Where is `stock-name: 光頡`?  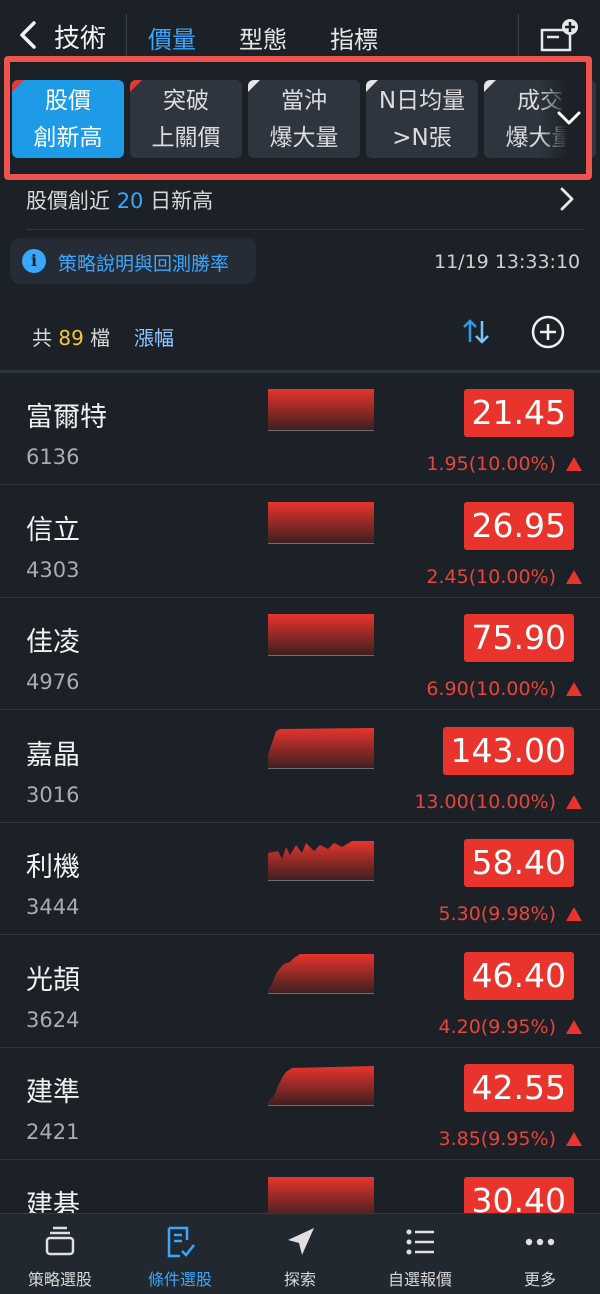 stock-name: 光頡 is located at coordinates (53, 980).